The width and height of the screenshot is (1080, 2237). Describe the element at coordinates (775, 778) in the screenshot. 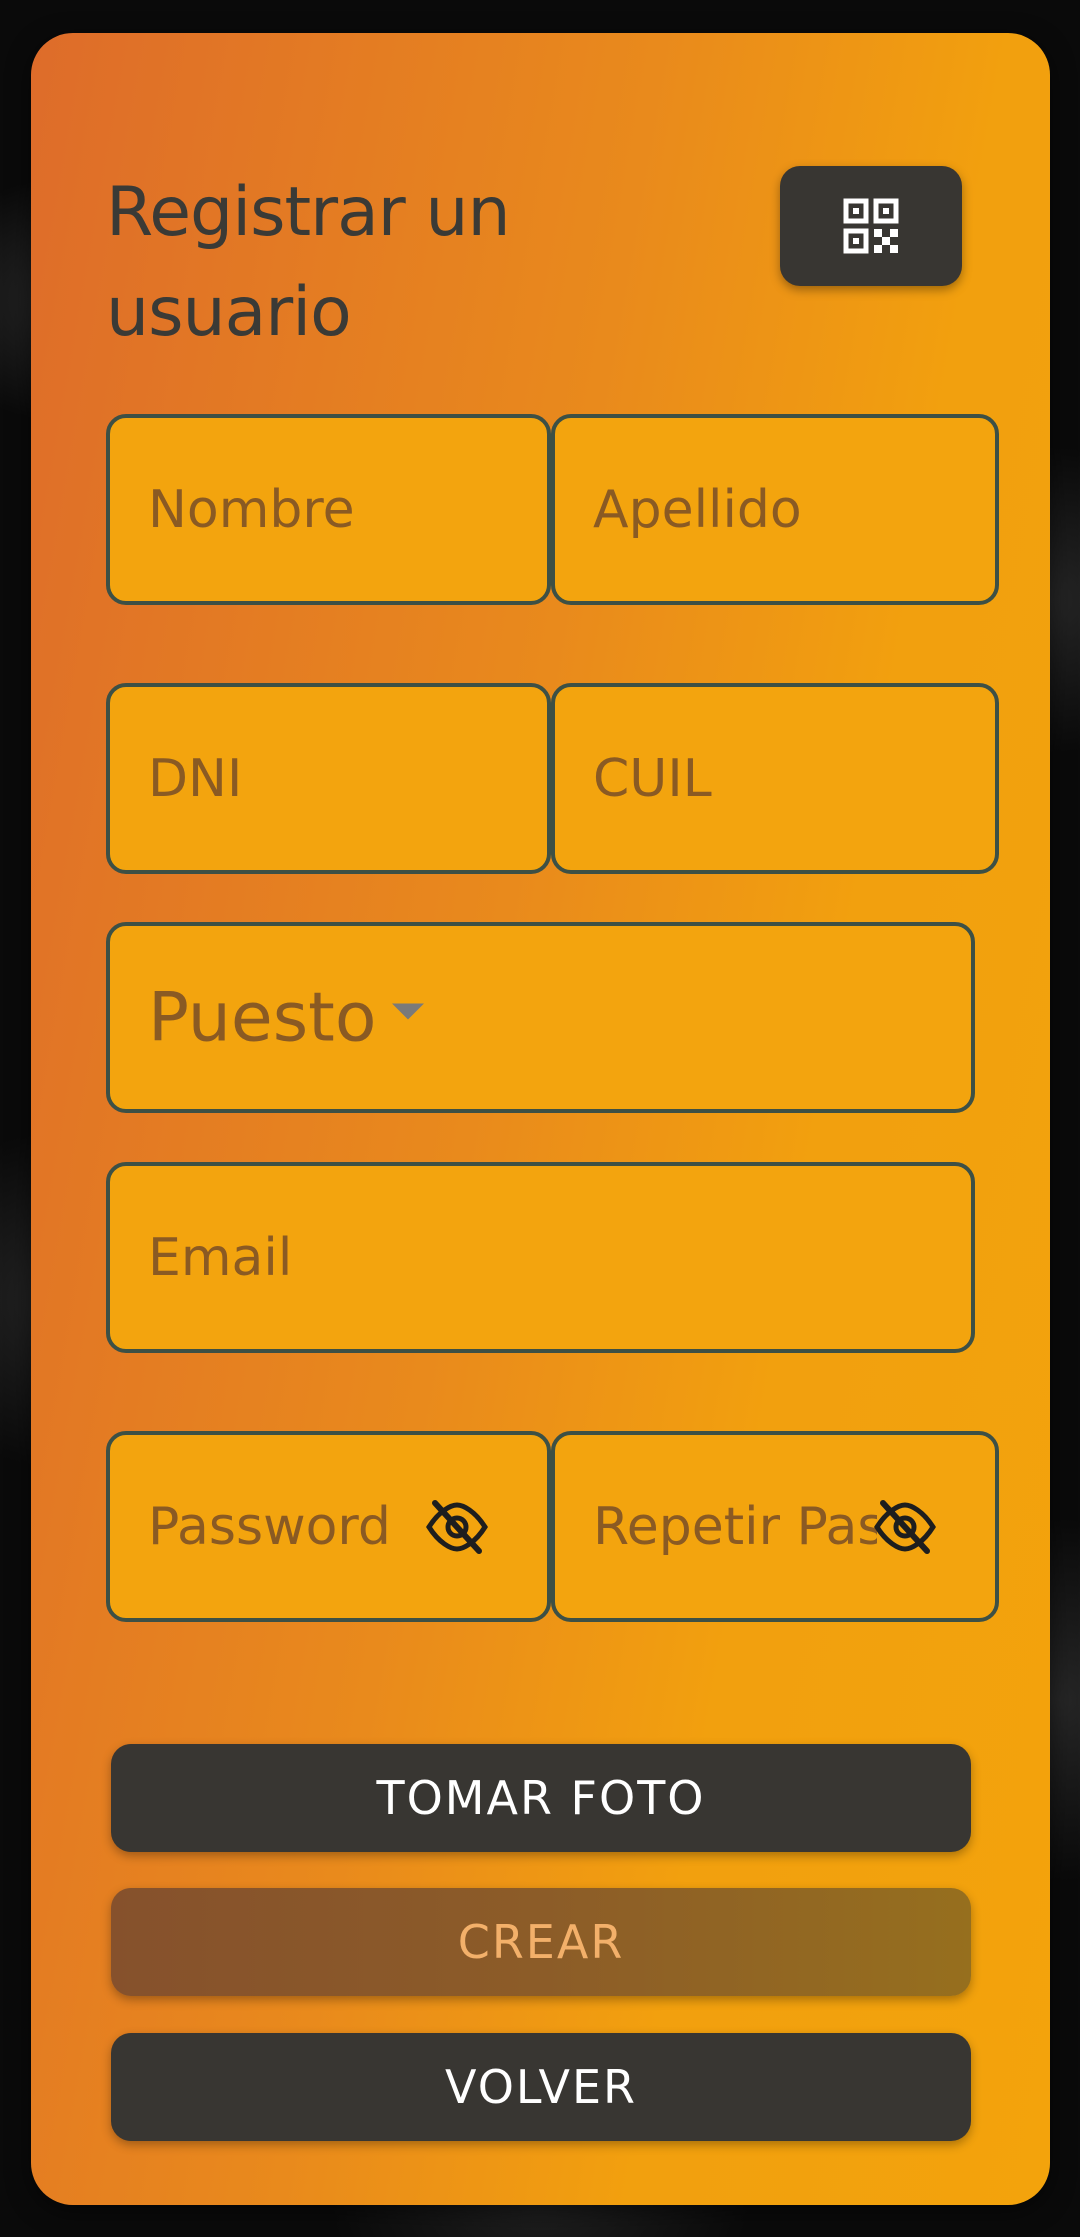

I see `cuil-field: CUIL` at that location.